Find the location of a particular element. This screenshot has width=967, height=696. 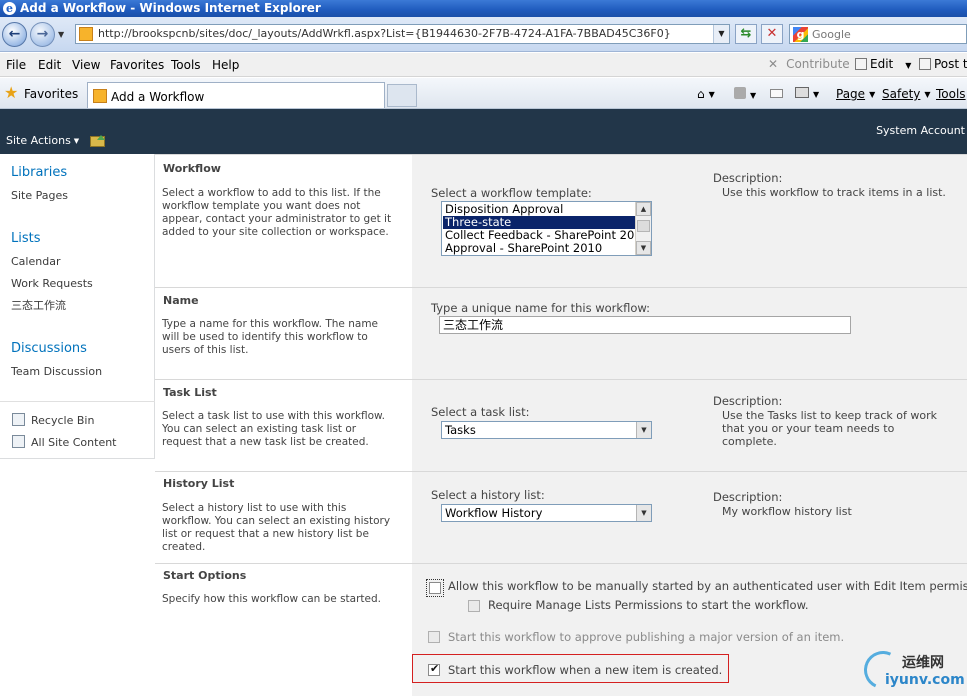

mail-icon is located at coordinates (776, 93).